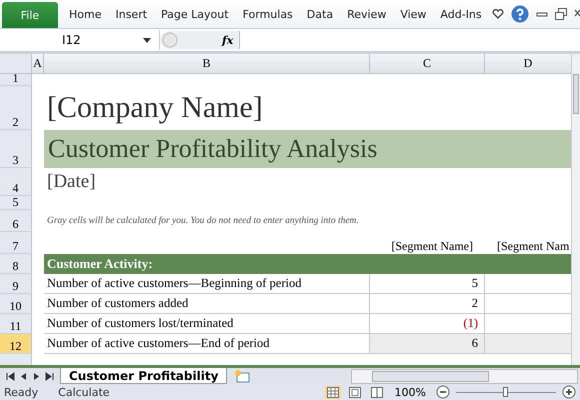 Image resolution: width=580 pixels, height=400 pixels. What do you see at coordinates (207, 284) in the screenshot?
I see `table-cell: Number of active customers—Beginning of period` at bounding box center [207, 284].